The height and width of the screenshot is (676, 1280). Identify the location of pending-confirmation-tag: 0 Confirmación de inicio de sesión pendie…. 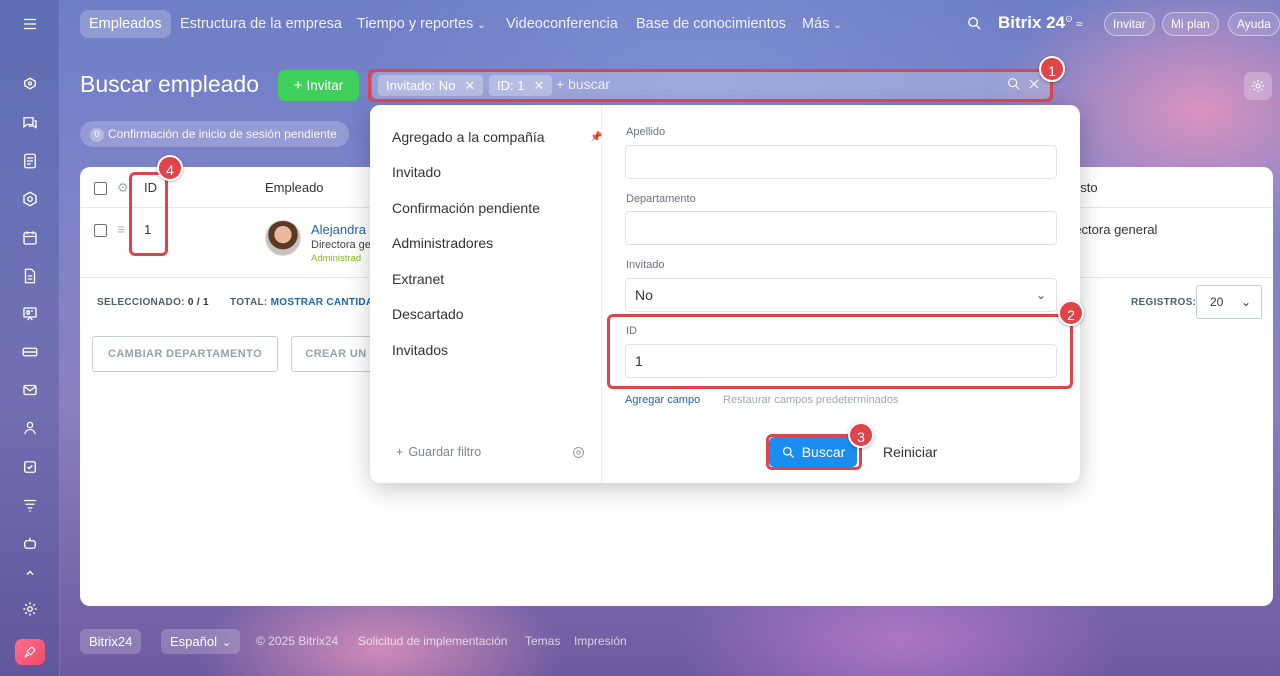
(214, 134).